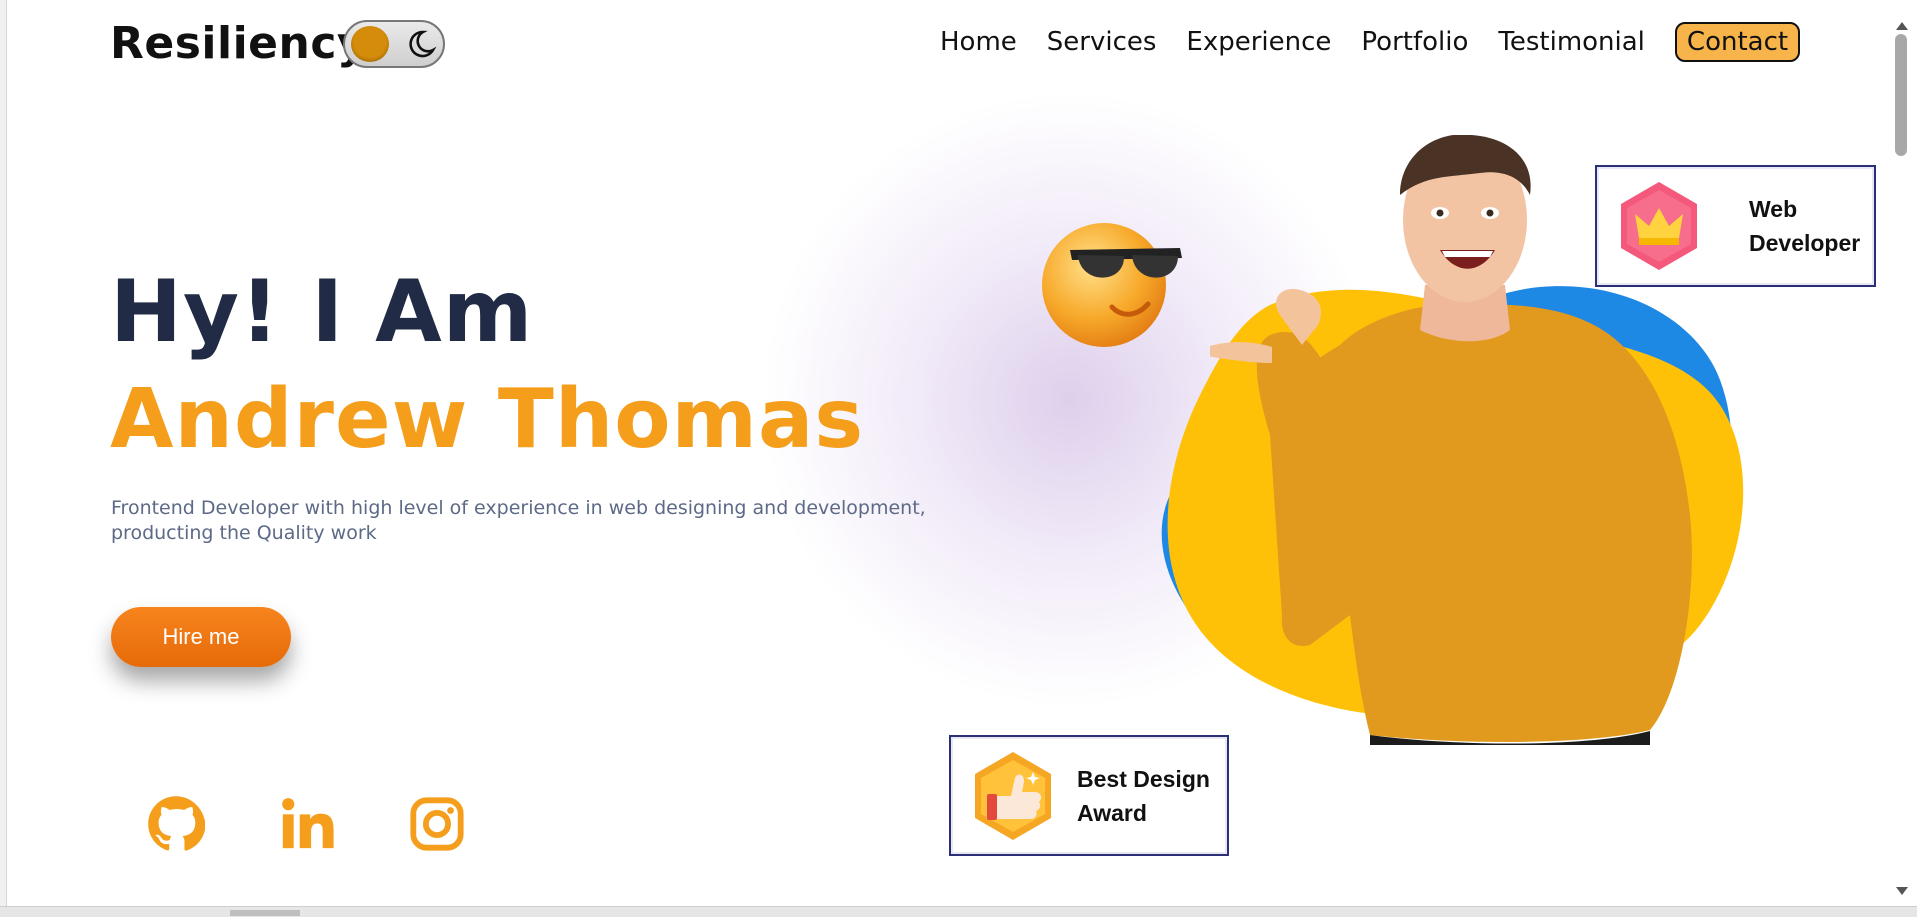  Describe the element at coordinates (1901, 95) in the screenshot. I see `scroll-thumb` at that location.